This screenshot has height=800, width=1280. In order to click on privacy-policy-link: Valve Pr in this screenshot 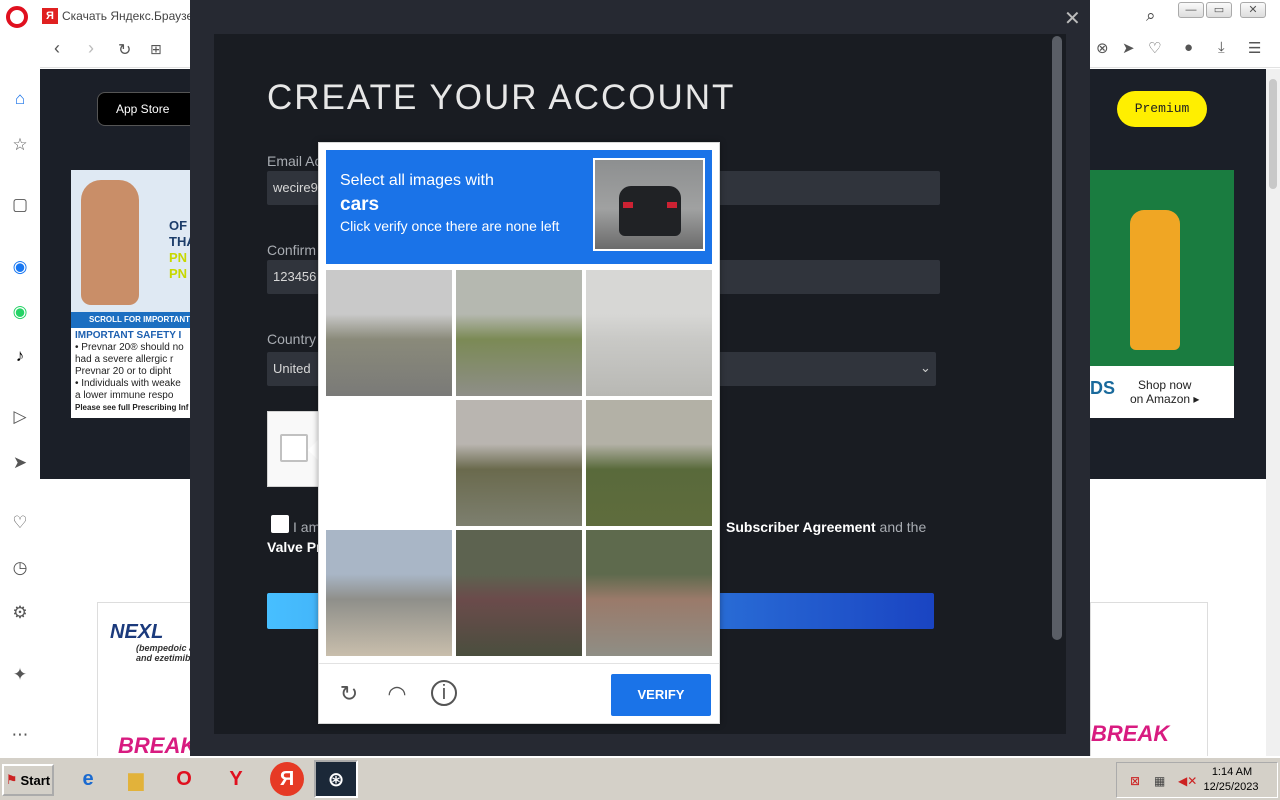, I will do `click(294, 547)`.